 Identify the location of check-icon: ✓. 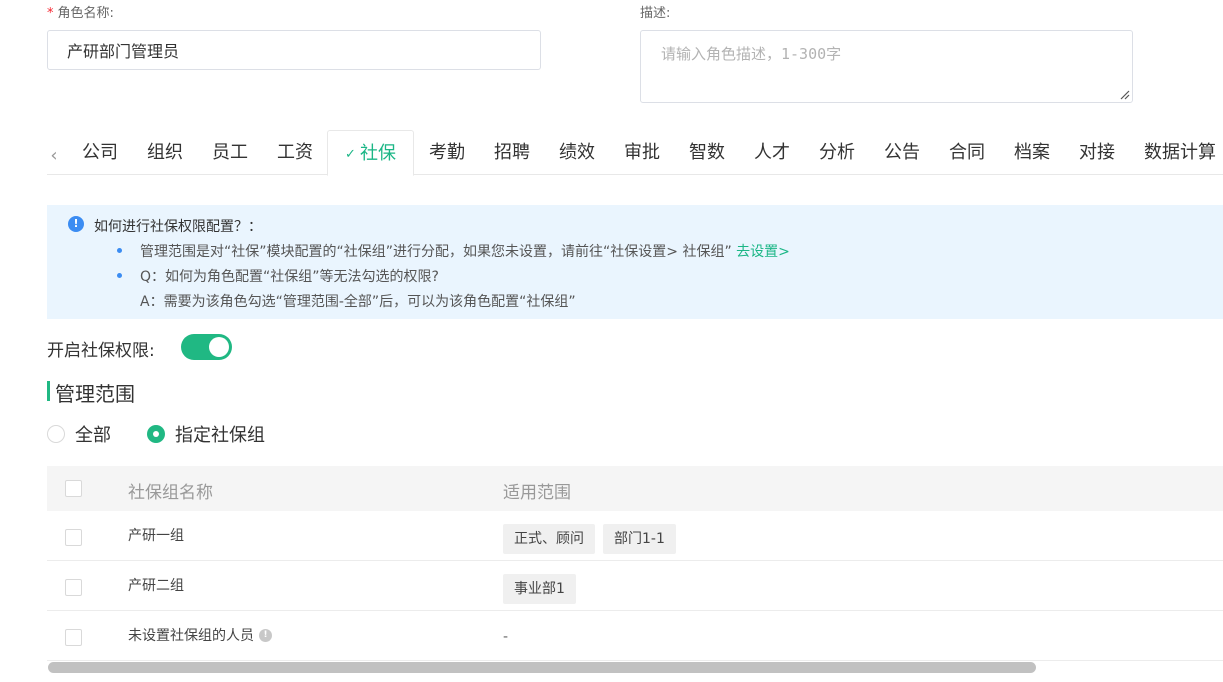
(350, 154).